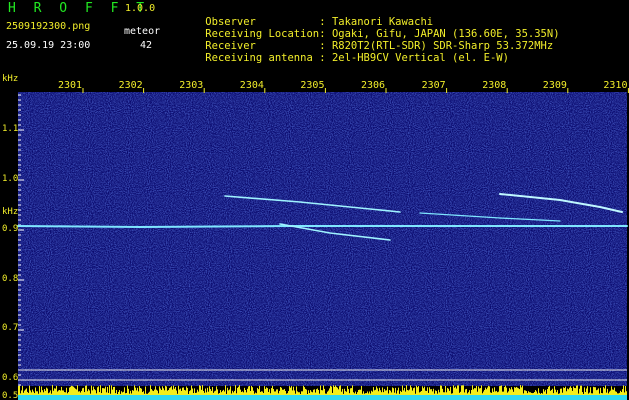 Image resolution: width=629 pixels, height=400 pixels. What do you see at coordinates (433, 85) in the screenshot?
I see `x-tick-label: 2307` at bounding box center [433, 85].